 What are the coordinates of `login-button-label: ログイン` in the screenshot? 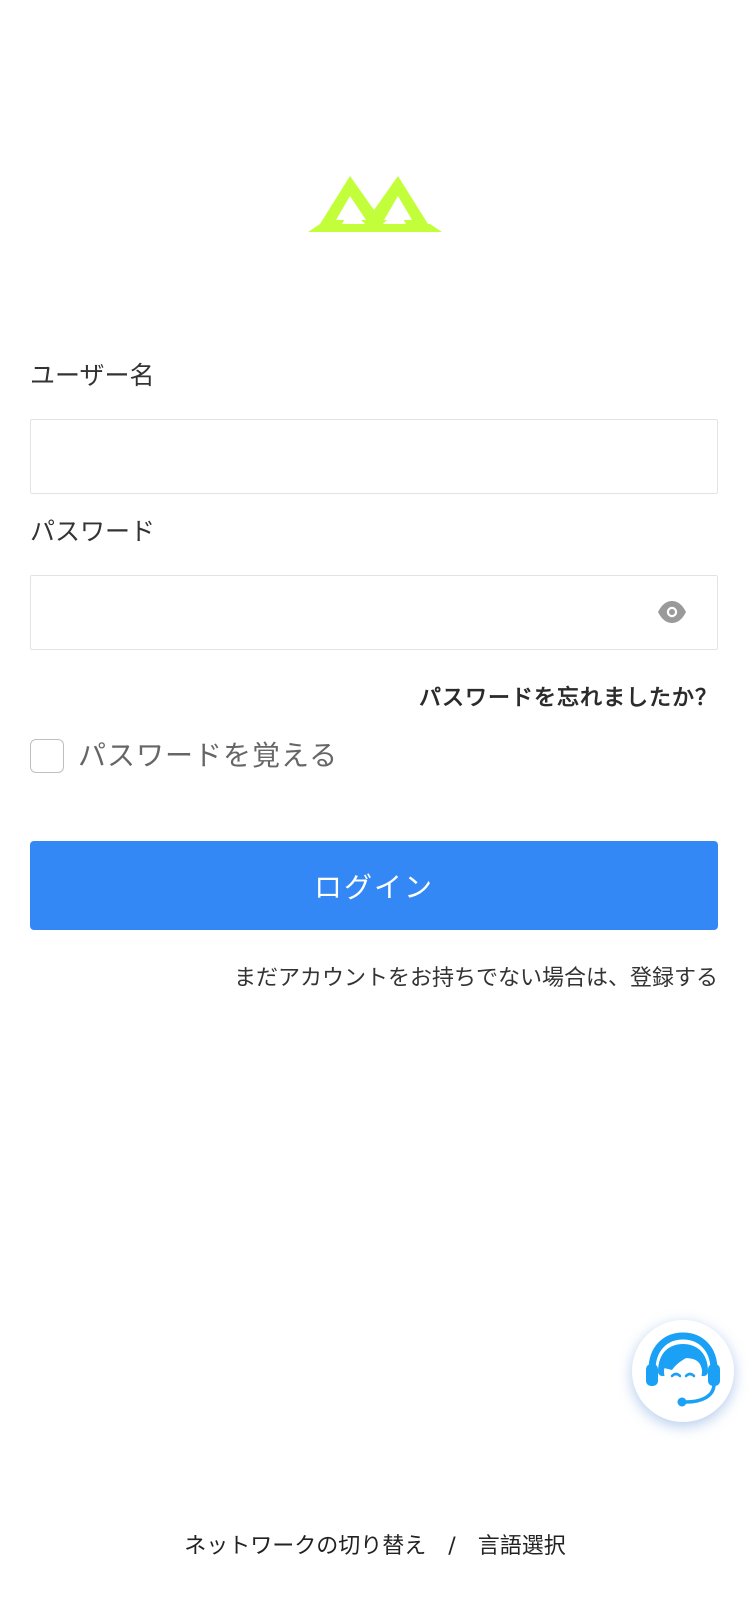 It's located at (373, 887).